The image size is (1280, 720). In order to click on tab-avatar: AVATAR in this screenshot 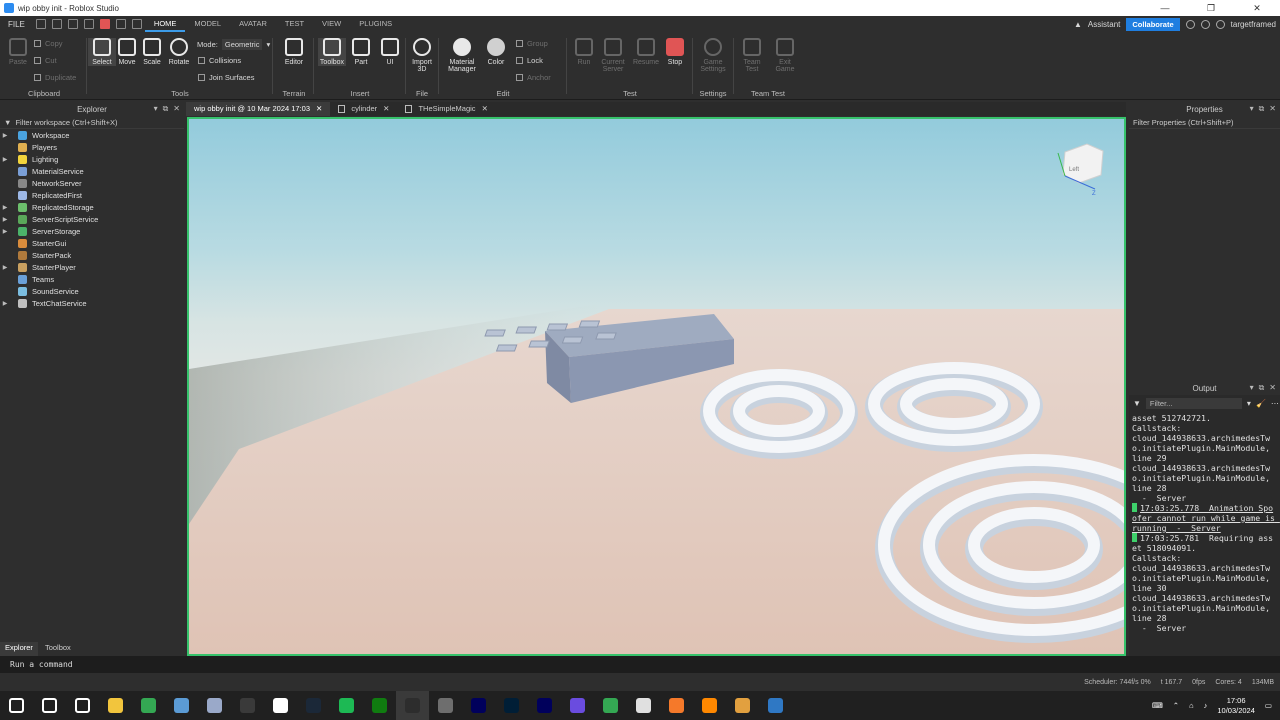, I will do `click(253, 24)`.